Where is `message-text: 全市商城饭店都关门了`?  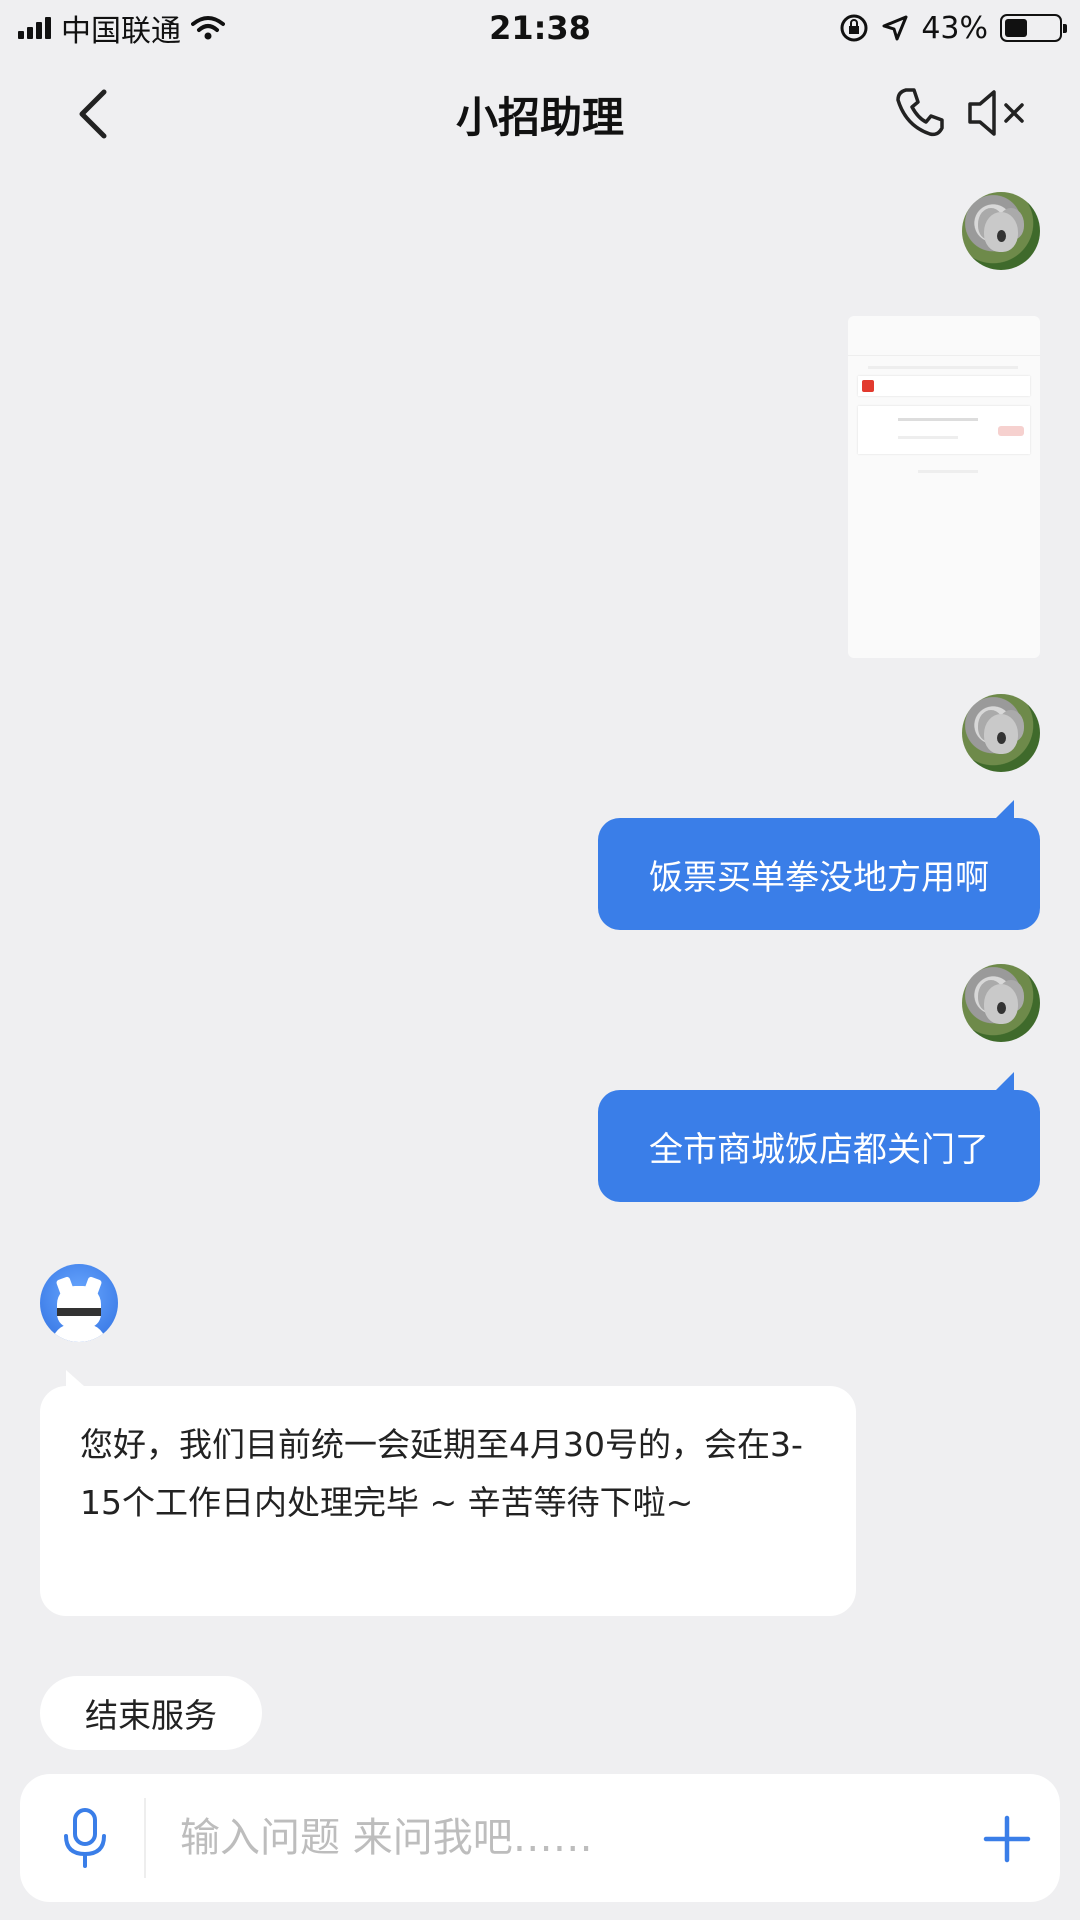 message-text: 全市商城饭店都关门了 is located at coordinates (819, 1149).